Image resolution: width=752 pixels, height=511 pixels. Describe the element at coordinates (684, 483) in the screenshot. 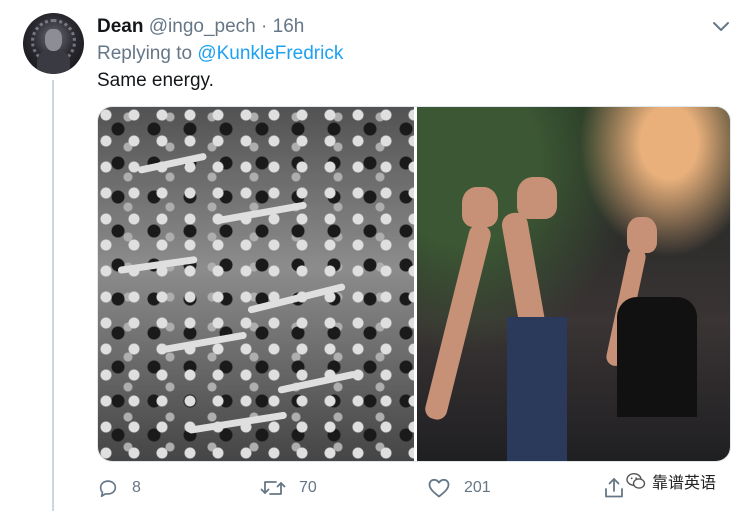

I see `watermark-text: 靠谱英语` at that location.